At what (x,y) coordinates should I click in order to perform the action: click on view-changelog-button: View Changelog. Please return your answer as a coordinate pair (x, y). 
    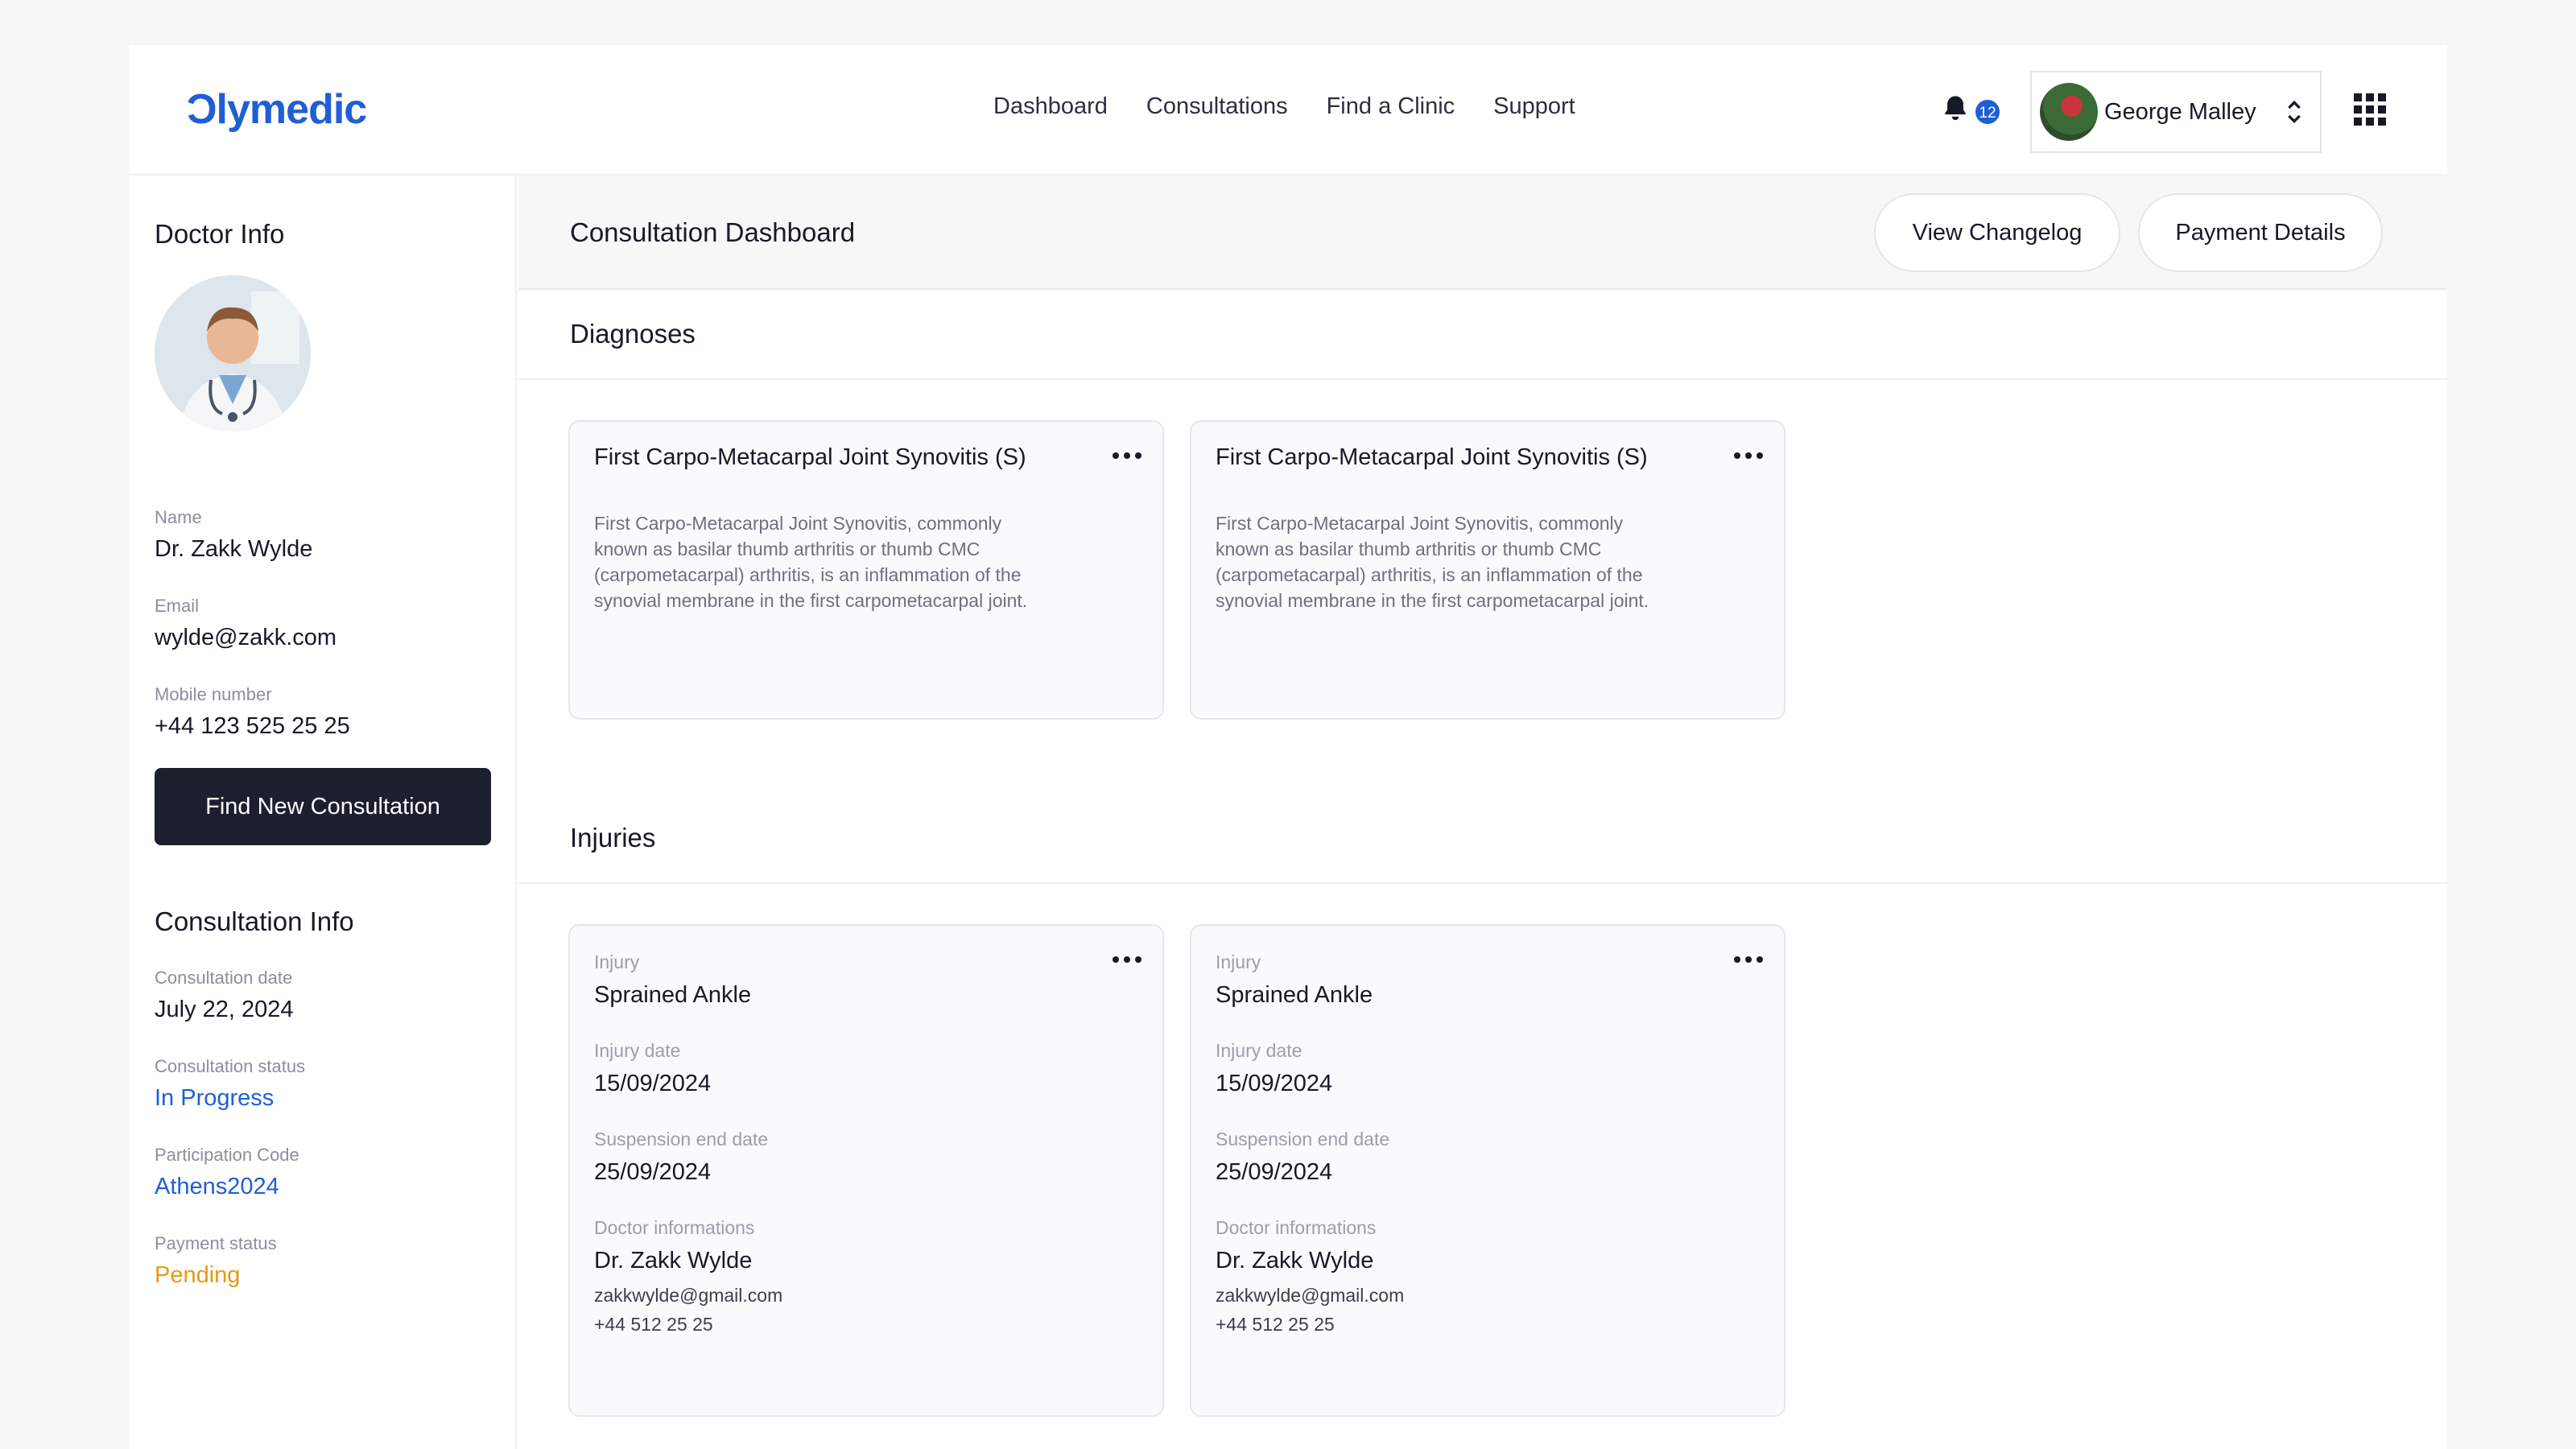
    Looking at the image, I should click on (1997, 232).